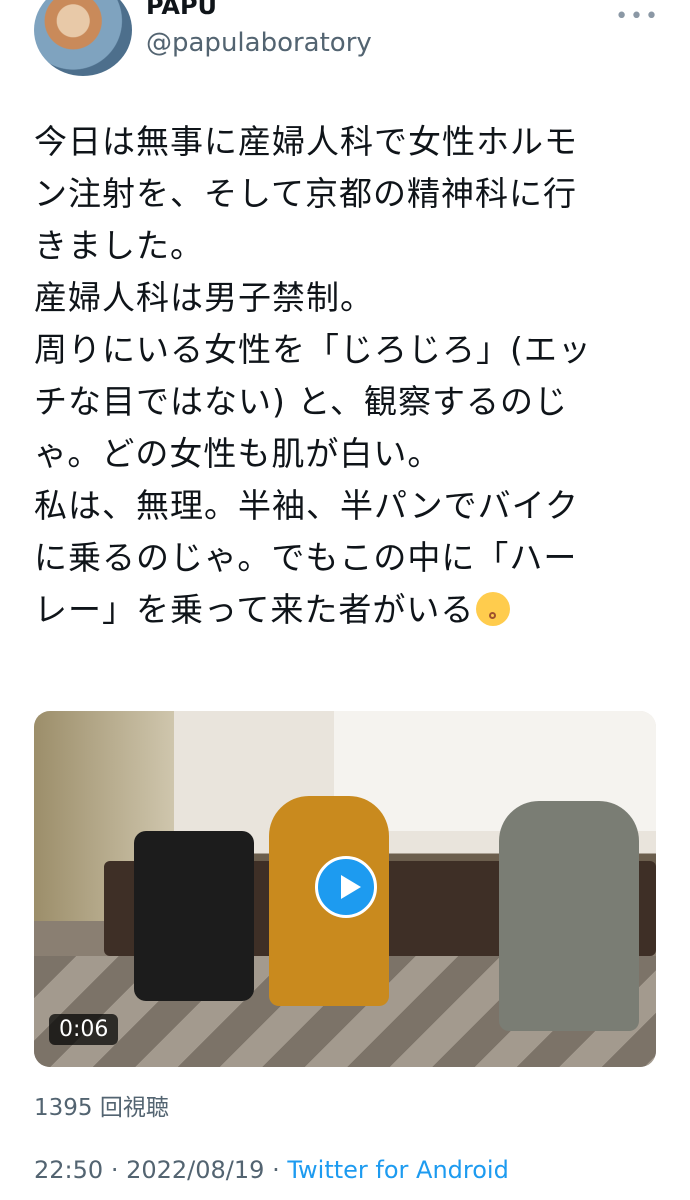 This screenshot has height=1200, width=690. I want to click on tweet-date: 2022/08/19, so click(195, 1170).